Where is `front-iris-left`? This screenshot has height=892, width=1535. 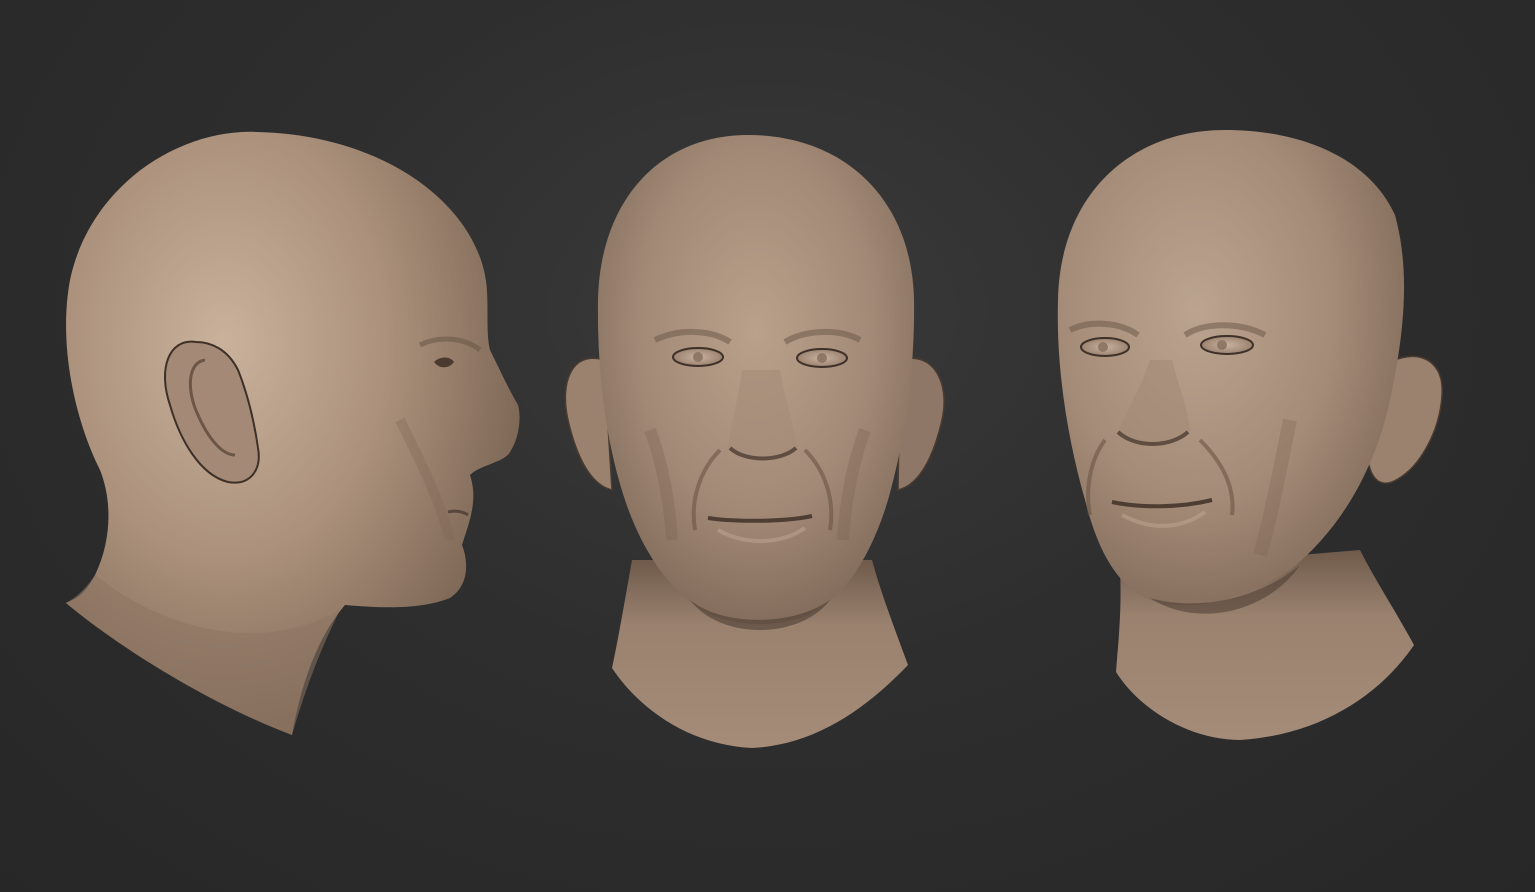 front-iris-left is located at coordinates (698, 357).